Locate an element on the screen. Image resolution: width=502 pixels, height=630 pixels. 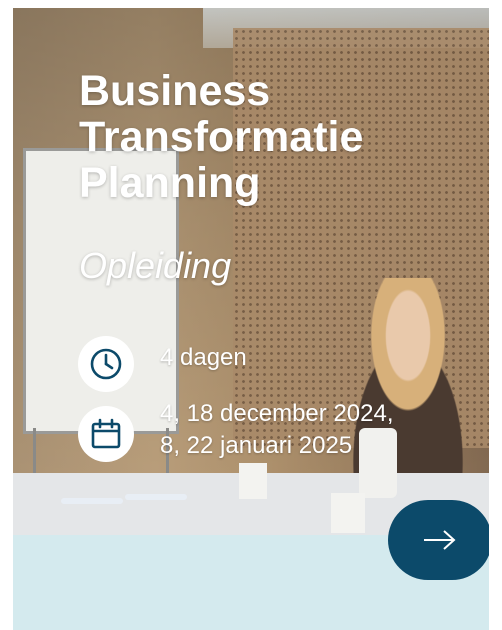
course-dates-line: 4, 18 december 2024, is located at coordinates (277, 413).